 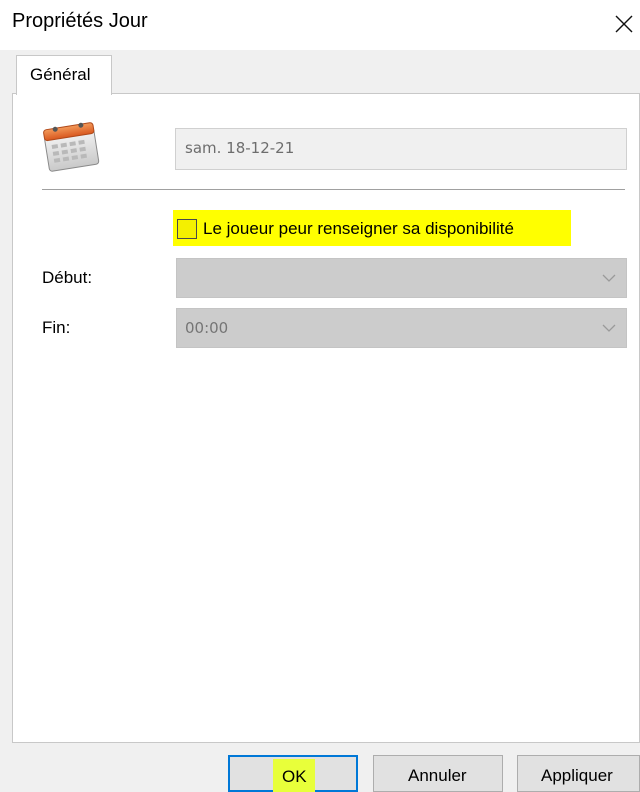 What do you see at coordinates (207, 328) in the screenshot?
I see `fin-value: 00:00` at bounding box center [207, 328].